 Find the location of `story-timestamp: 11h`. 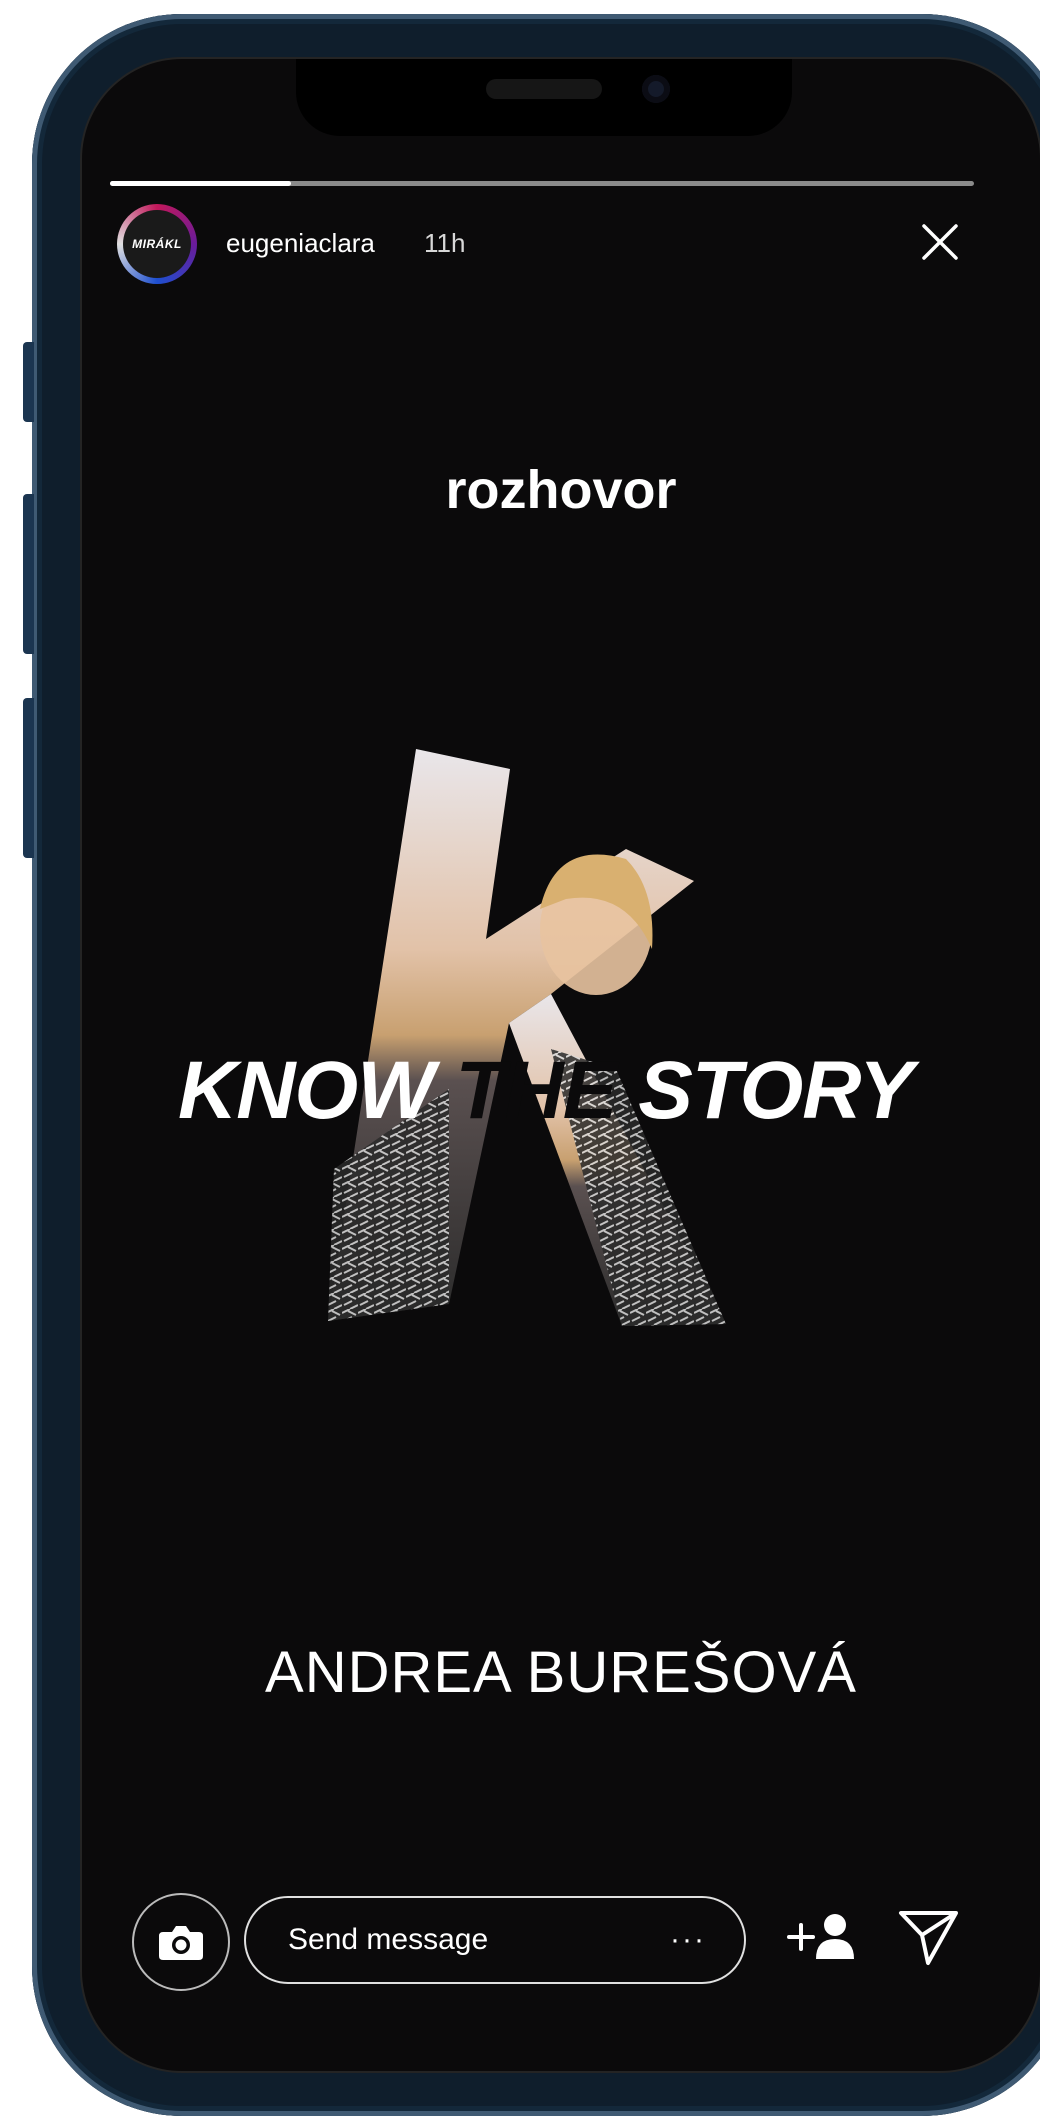

story-timestamp: 11h is located at coordinates (445, 243).